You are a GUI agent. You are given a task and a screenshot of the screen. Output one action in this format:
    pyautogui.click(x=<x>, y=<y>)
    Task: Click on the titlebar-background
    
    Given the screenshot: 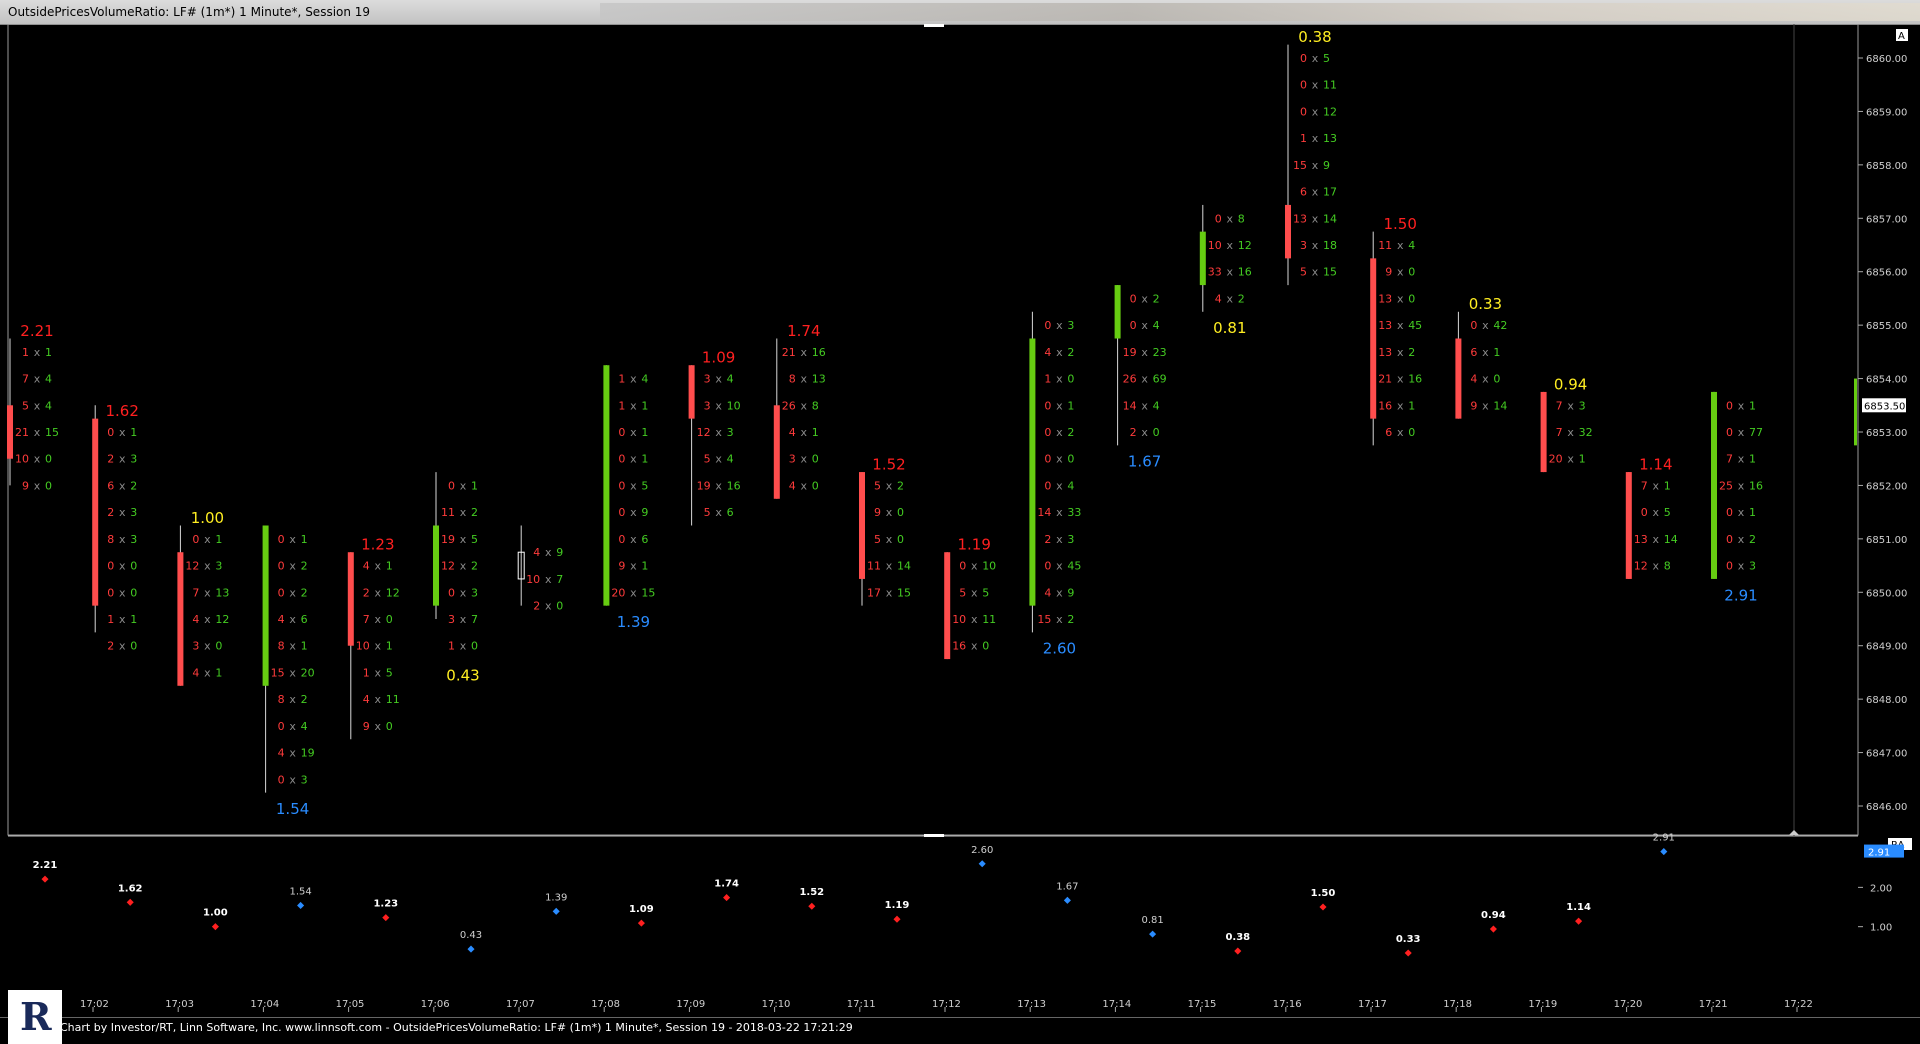 What is the action you would take?
    pyautogui.click(x=1260, y=12)
    